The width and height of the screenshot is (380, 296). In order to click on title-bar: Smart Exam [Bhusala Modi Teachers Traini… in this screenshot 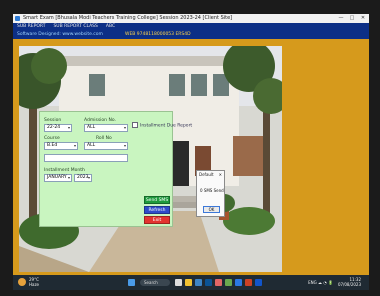, I will do `click(191, 18)`.